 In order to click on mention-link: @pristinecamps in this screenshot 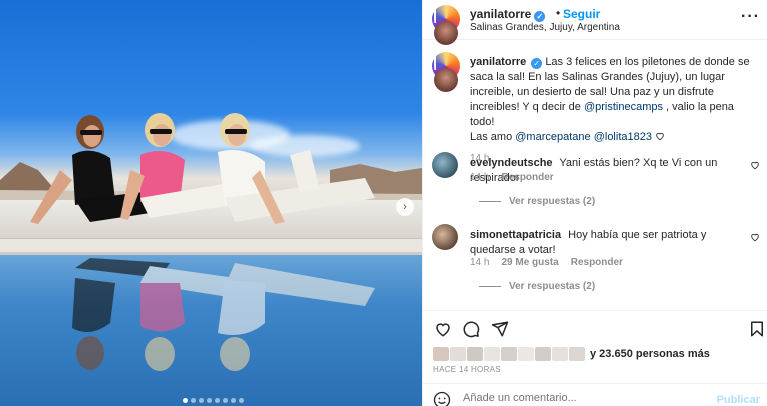, I will do `click(623, 107)`.